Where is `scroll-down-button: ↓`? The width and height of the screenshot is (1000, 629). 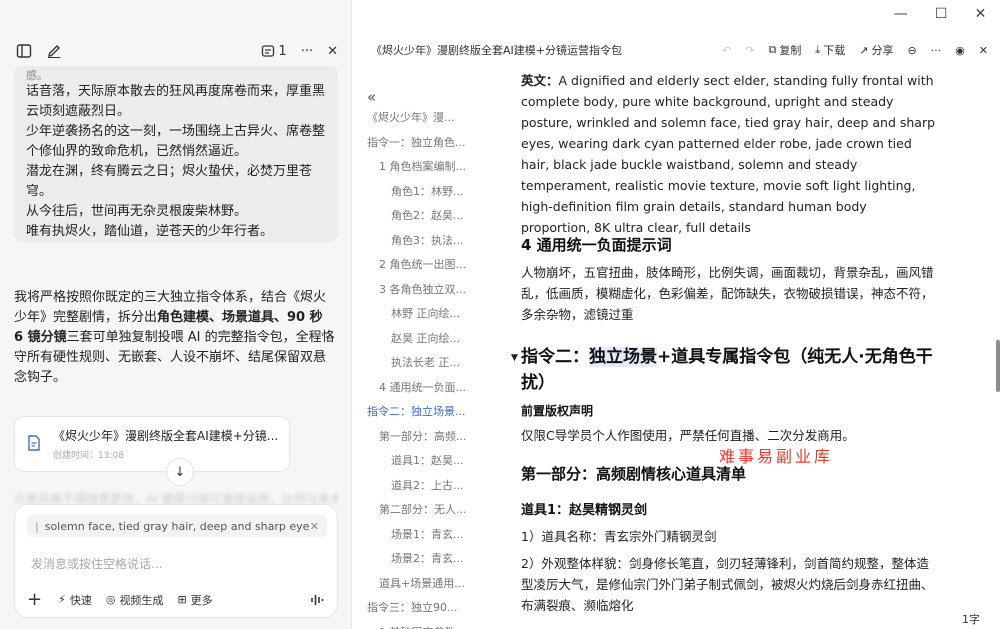
scroll-down-button: ↓ is located at coordinates (180, 472).